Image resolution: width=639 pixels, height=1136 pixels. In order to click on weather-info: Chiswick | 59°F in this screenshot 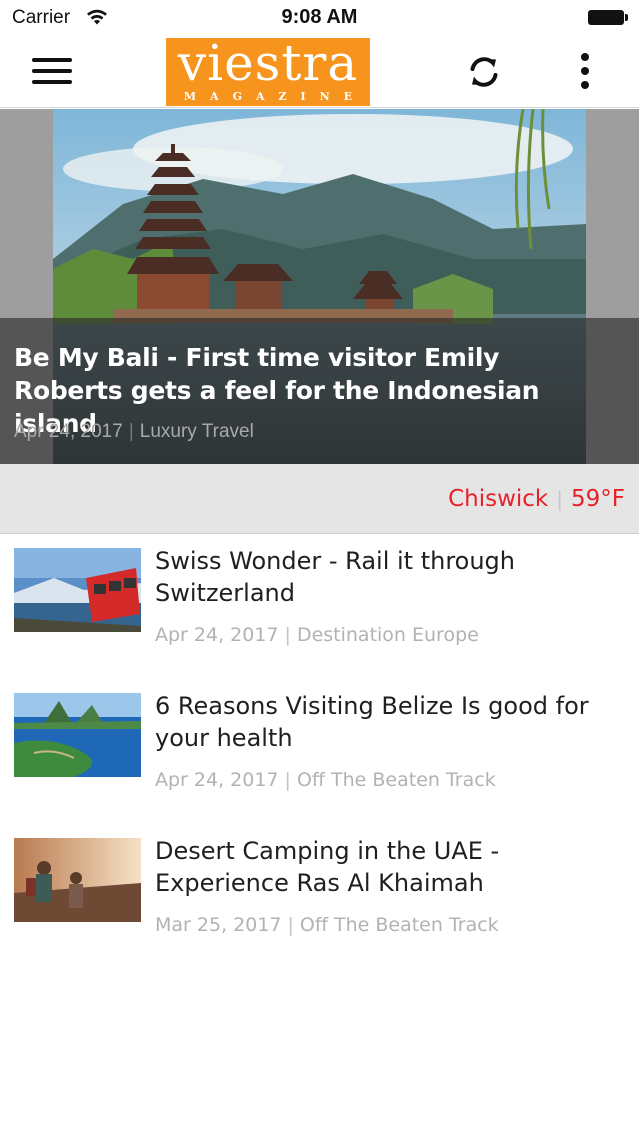, I will do `click(536, 499)`.